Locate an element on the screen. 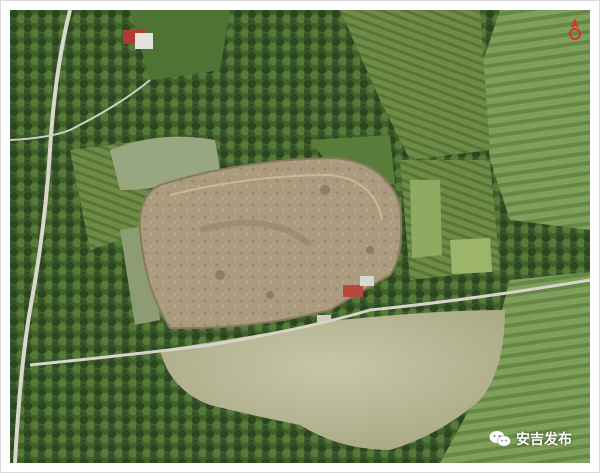 Image resolution: width=600 pixels, height=473 pixels. wechat-icon is located at coordinates (500, 439).